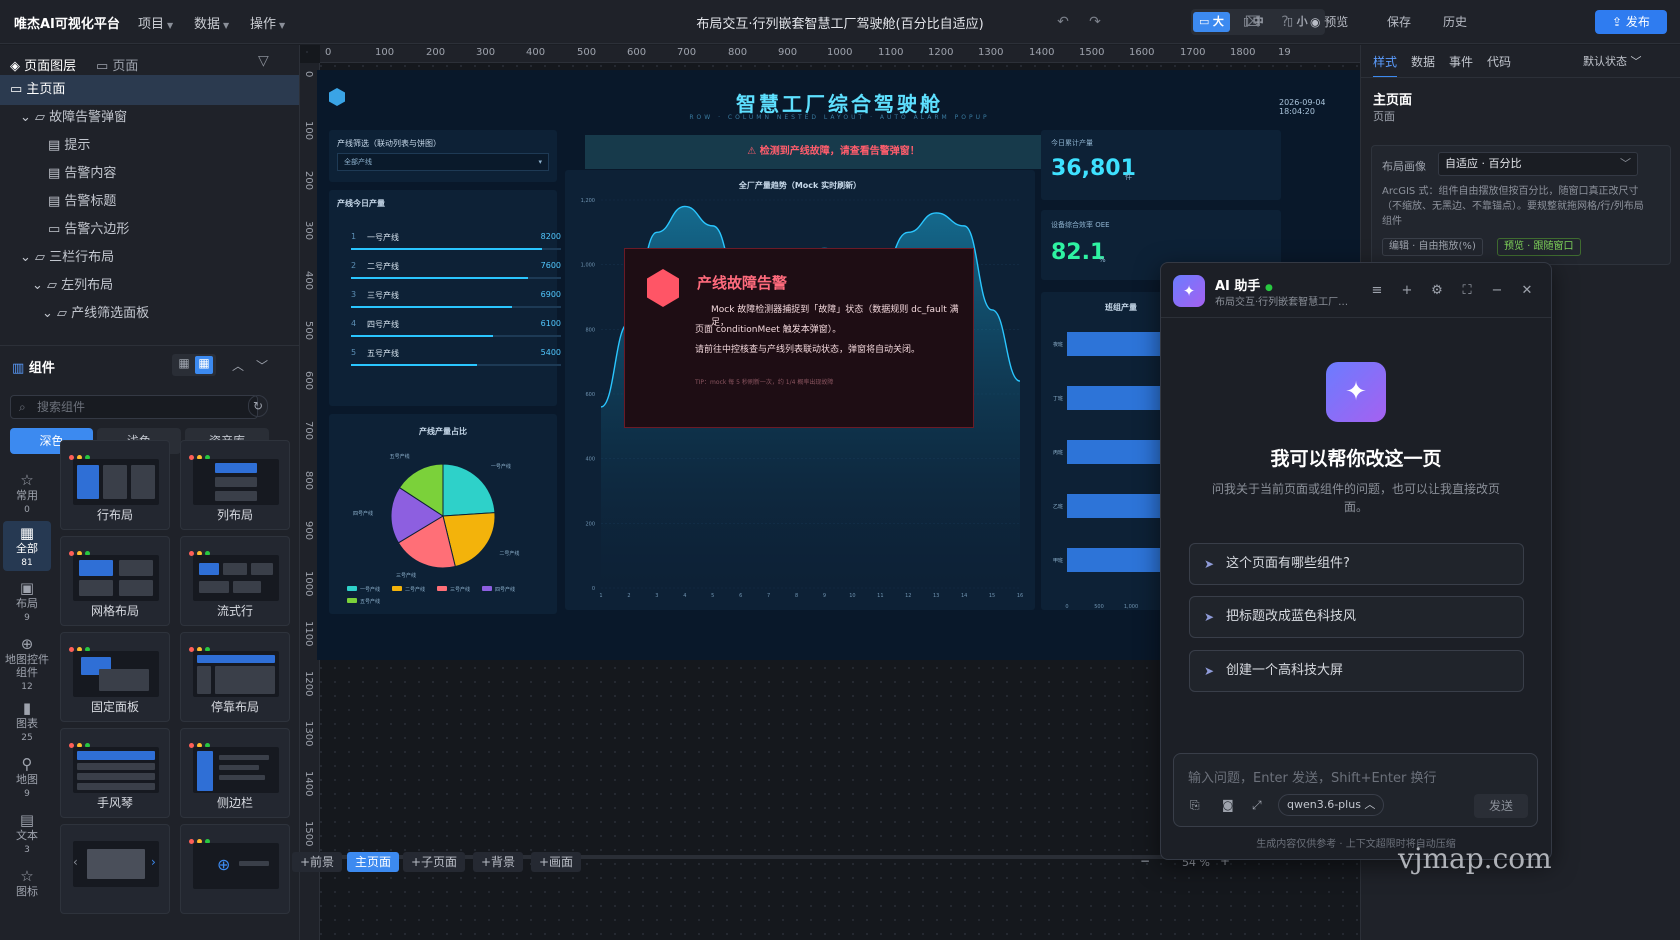 This screenshot has height=940, width=1680. What do you see at coordinates (1072, 143) in the screenshot?
I see `kpi-label: 今日累计产量` at bounding box center [1072, 143].